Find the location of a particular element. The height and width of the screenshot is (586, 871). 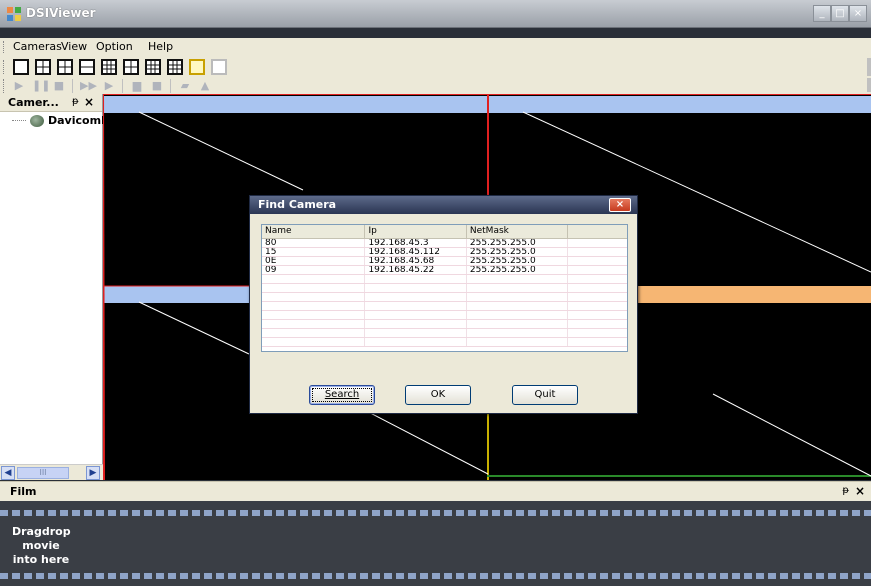

layout-fullscreen-icon is located at coordinates (197, 67).